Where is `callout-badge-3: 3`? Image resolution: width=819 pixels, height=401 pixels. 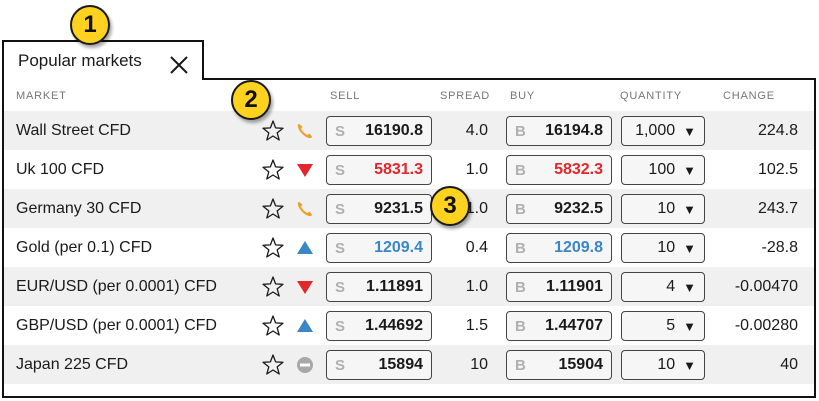 callout-badge-3: 3 is located at coordinates (450, 206).